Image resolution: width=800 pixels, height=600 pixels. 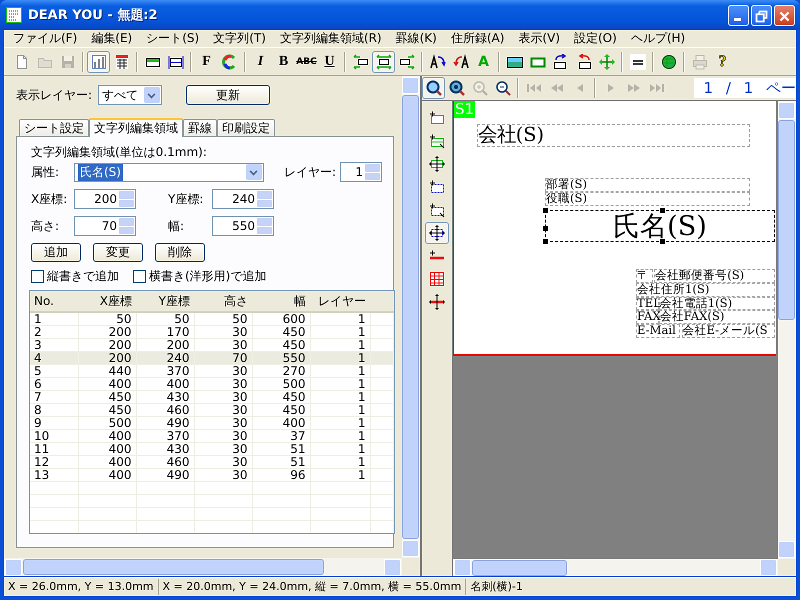 I want to click on text-field-frame: 会社E-メール(S, so click(x=728, y=331).